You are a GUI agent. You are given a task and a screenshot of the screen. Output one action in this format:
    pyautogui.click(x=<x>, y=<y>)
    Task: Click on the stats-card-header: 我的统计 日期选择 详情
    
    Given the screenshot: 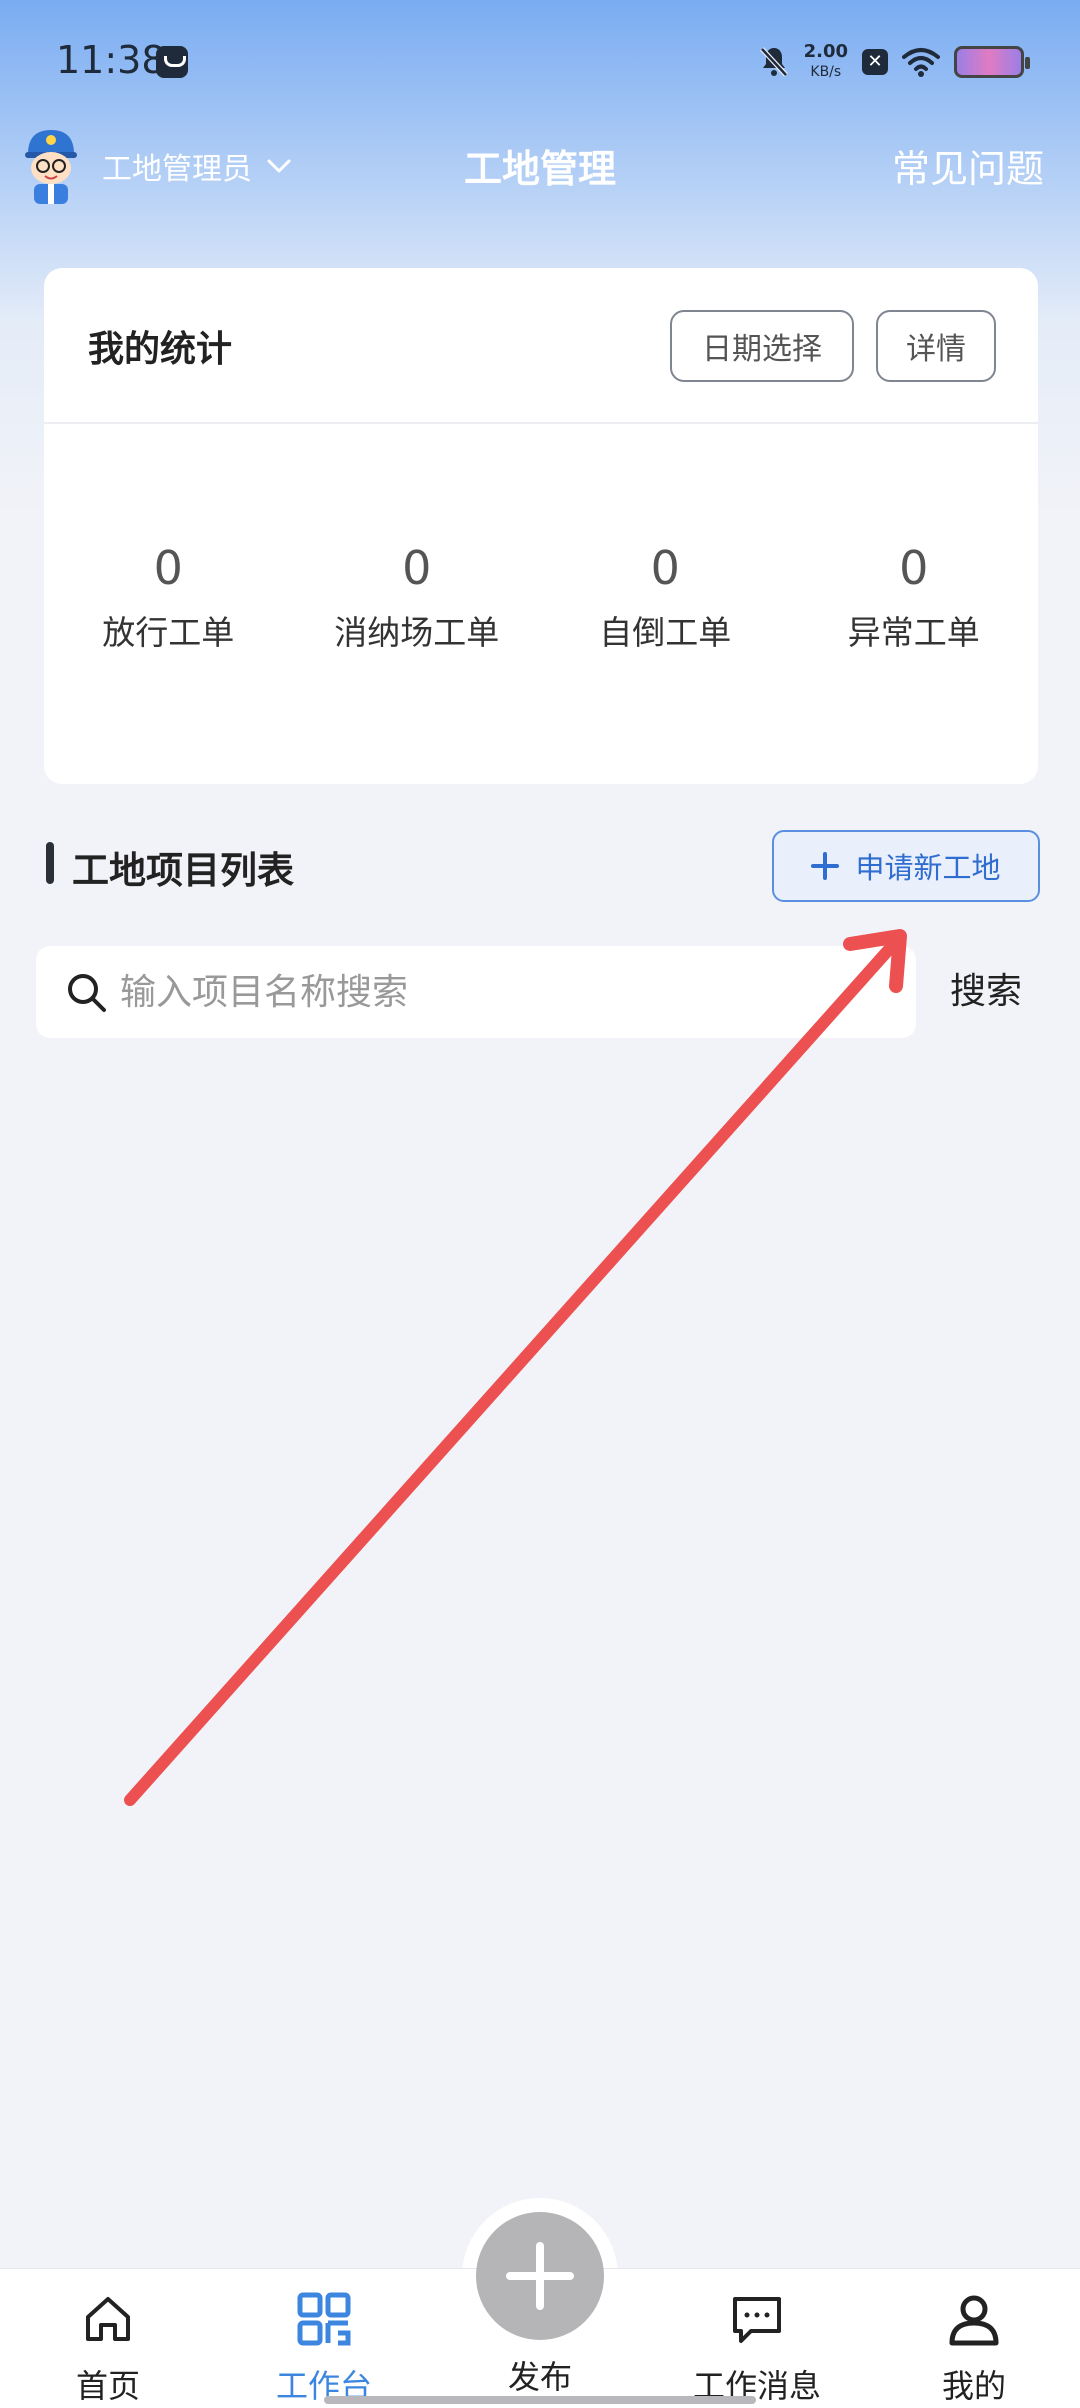 What is the action you would take?
    pyautogui.click(x=541, y=346)
    